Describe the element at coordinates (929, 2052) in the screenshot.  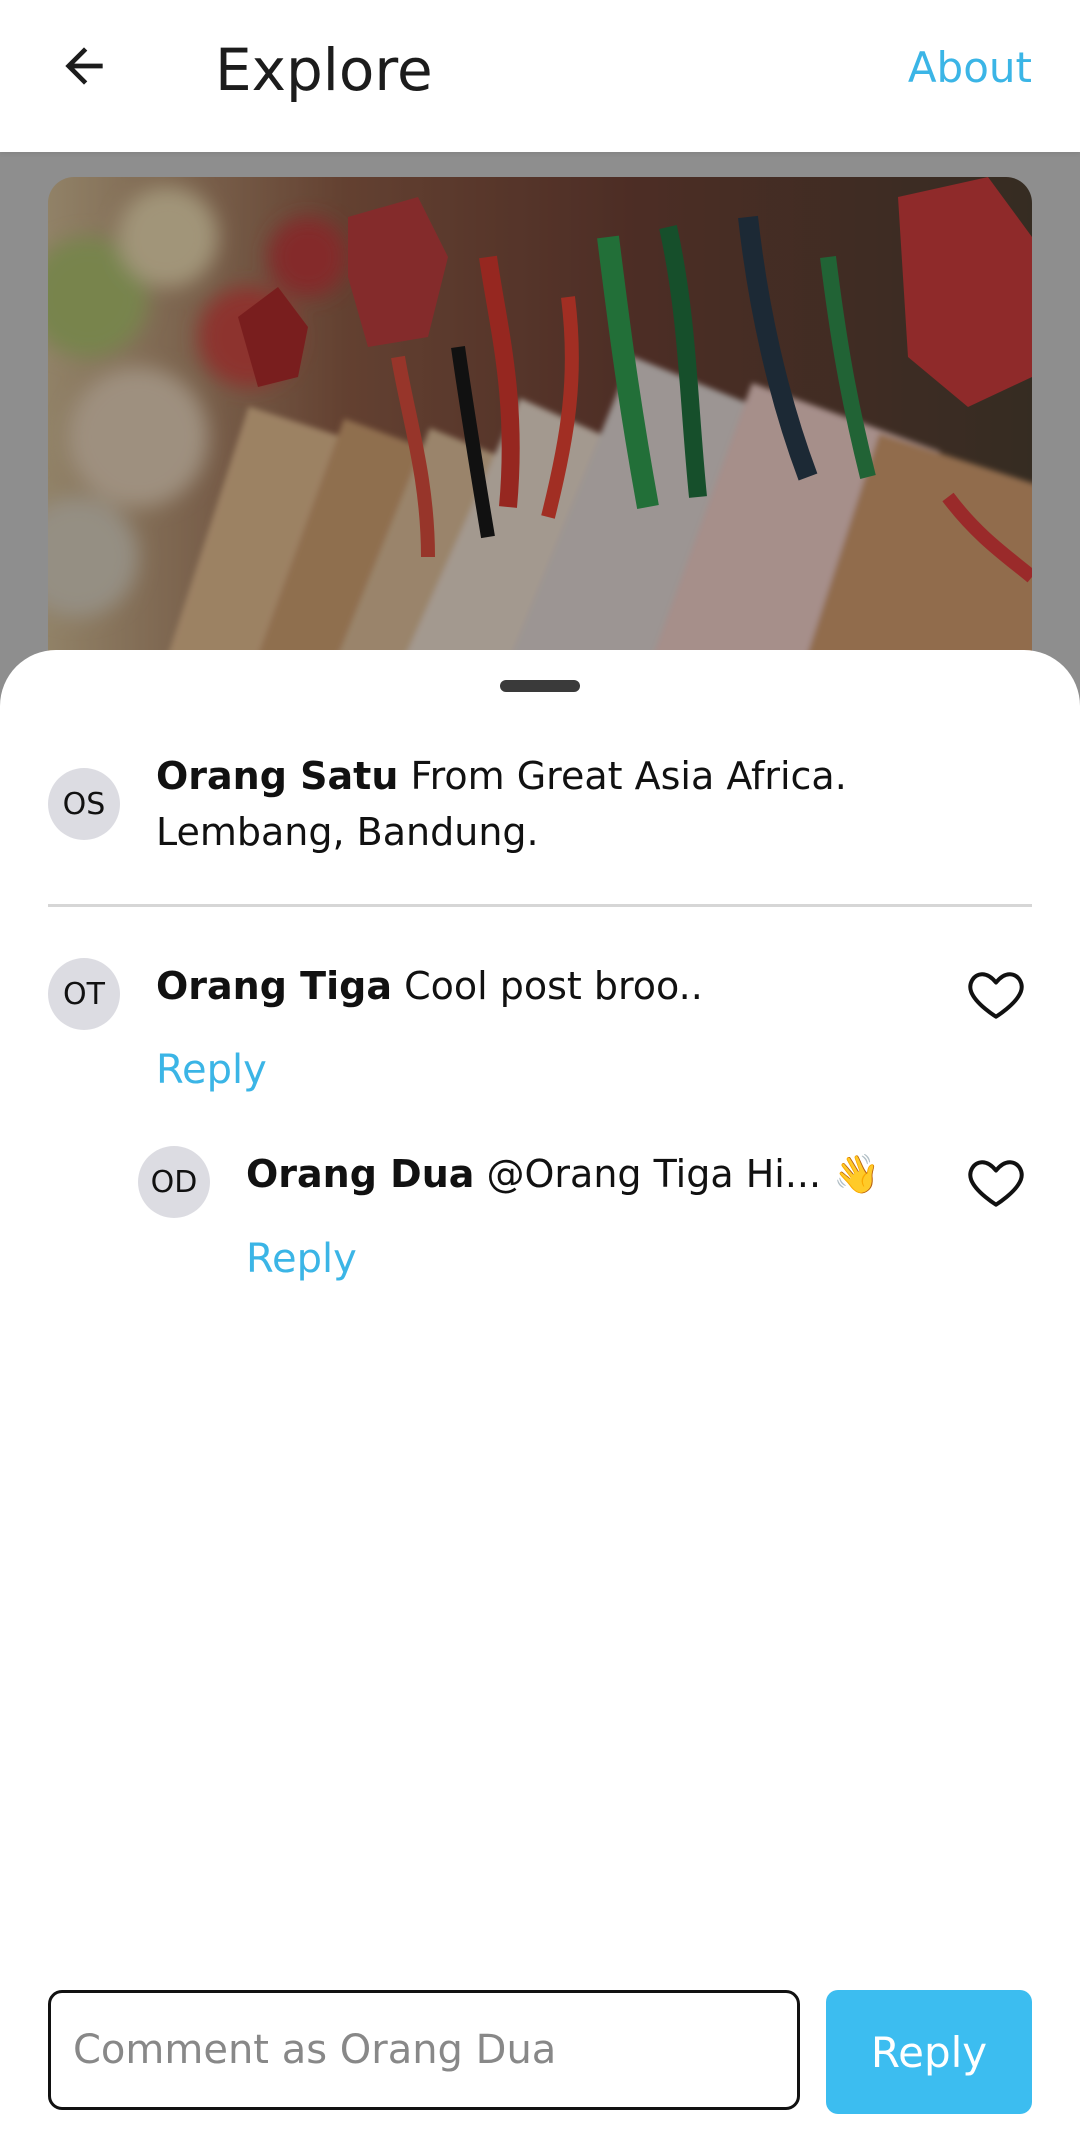
I see `send-reply-button: Reply` at that location.